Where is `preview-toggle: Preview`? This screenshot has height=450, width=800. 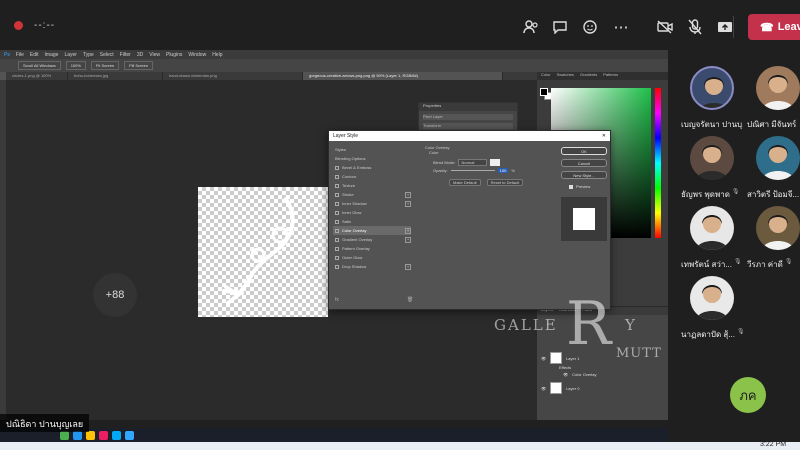 preview-toggle: Preview is located at coordinates (579, 186).